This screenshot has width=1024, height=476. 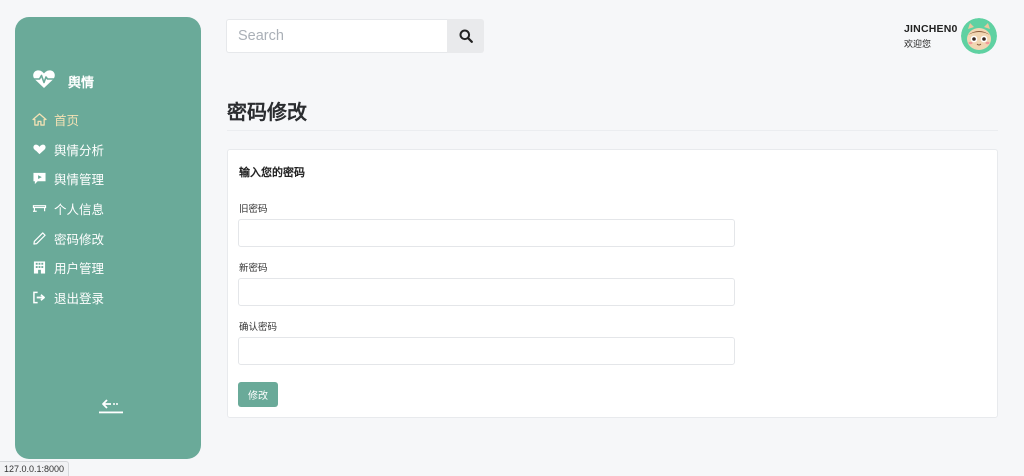 I want to click on heartbeat-icon, so click(x=44, y=81).